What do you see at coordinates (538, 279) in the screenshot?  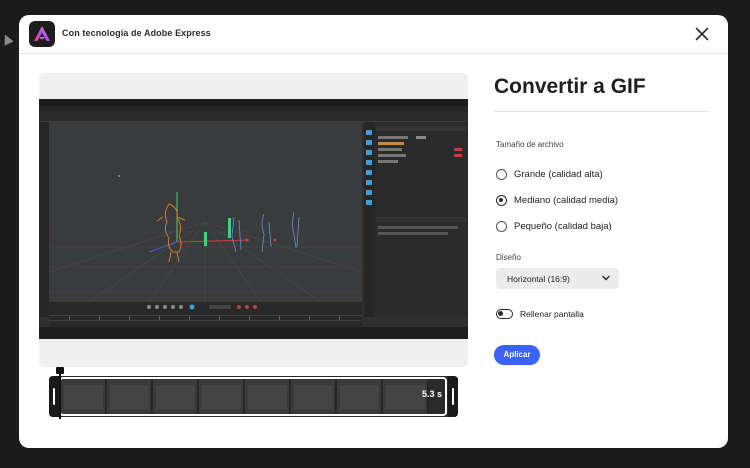 I see `layout-selected-value: Horizontal (16:9)` at bounding box center [538, 279].